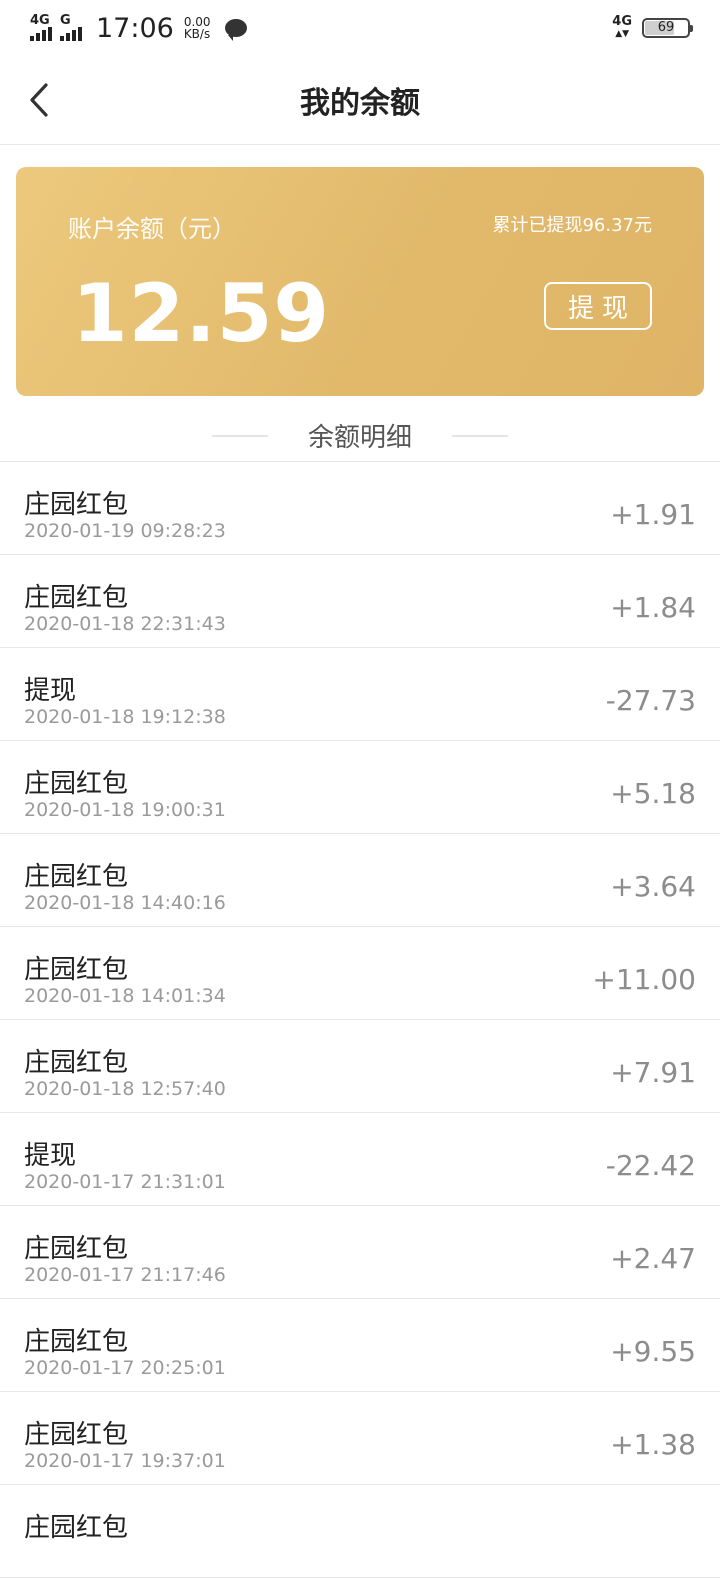 Image resolution: width=720 pixels, height=1578 pixels. Describe the element at coordinates (125, 1368) in the screenshot. I see `transaction-time: 2020-01-17 20:25:01` at that location.